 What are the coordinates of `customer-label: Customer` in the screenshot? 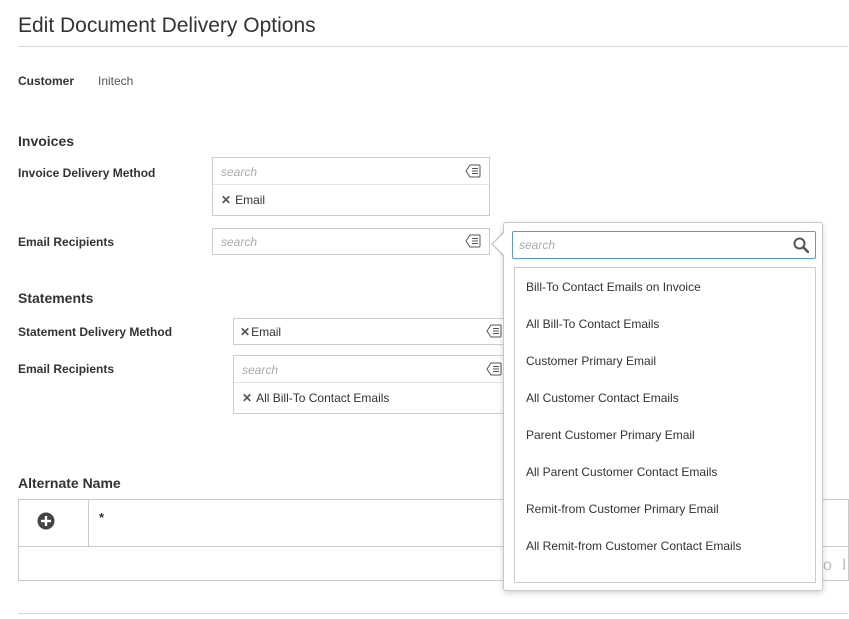 It's located at (46, 81).